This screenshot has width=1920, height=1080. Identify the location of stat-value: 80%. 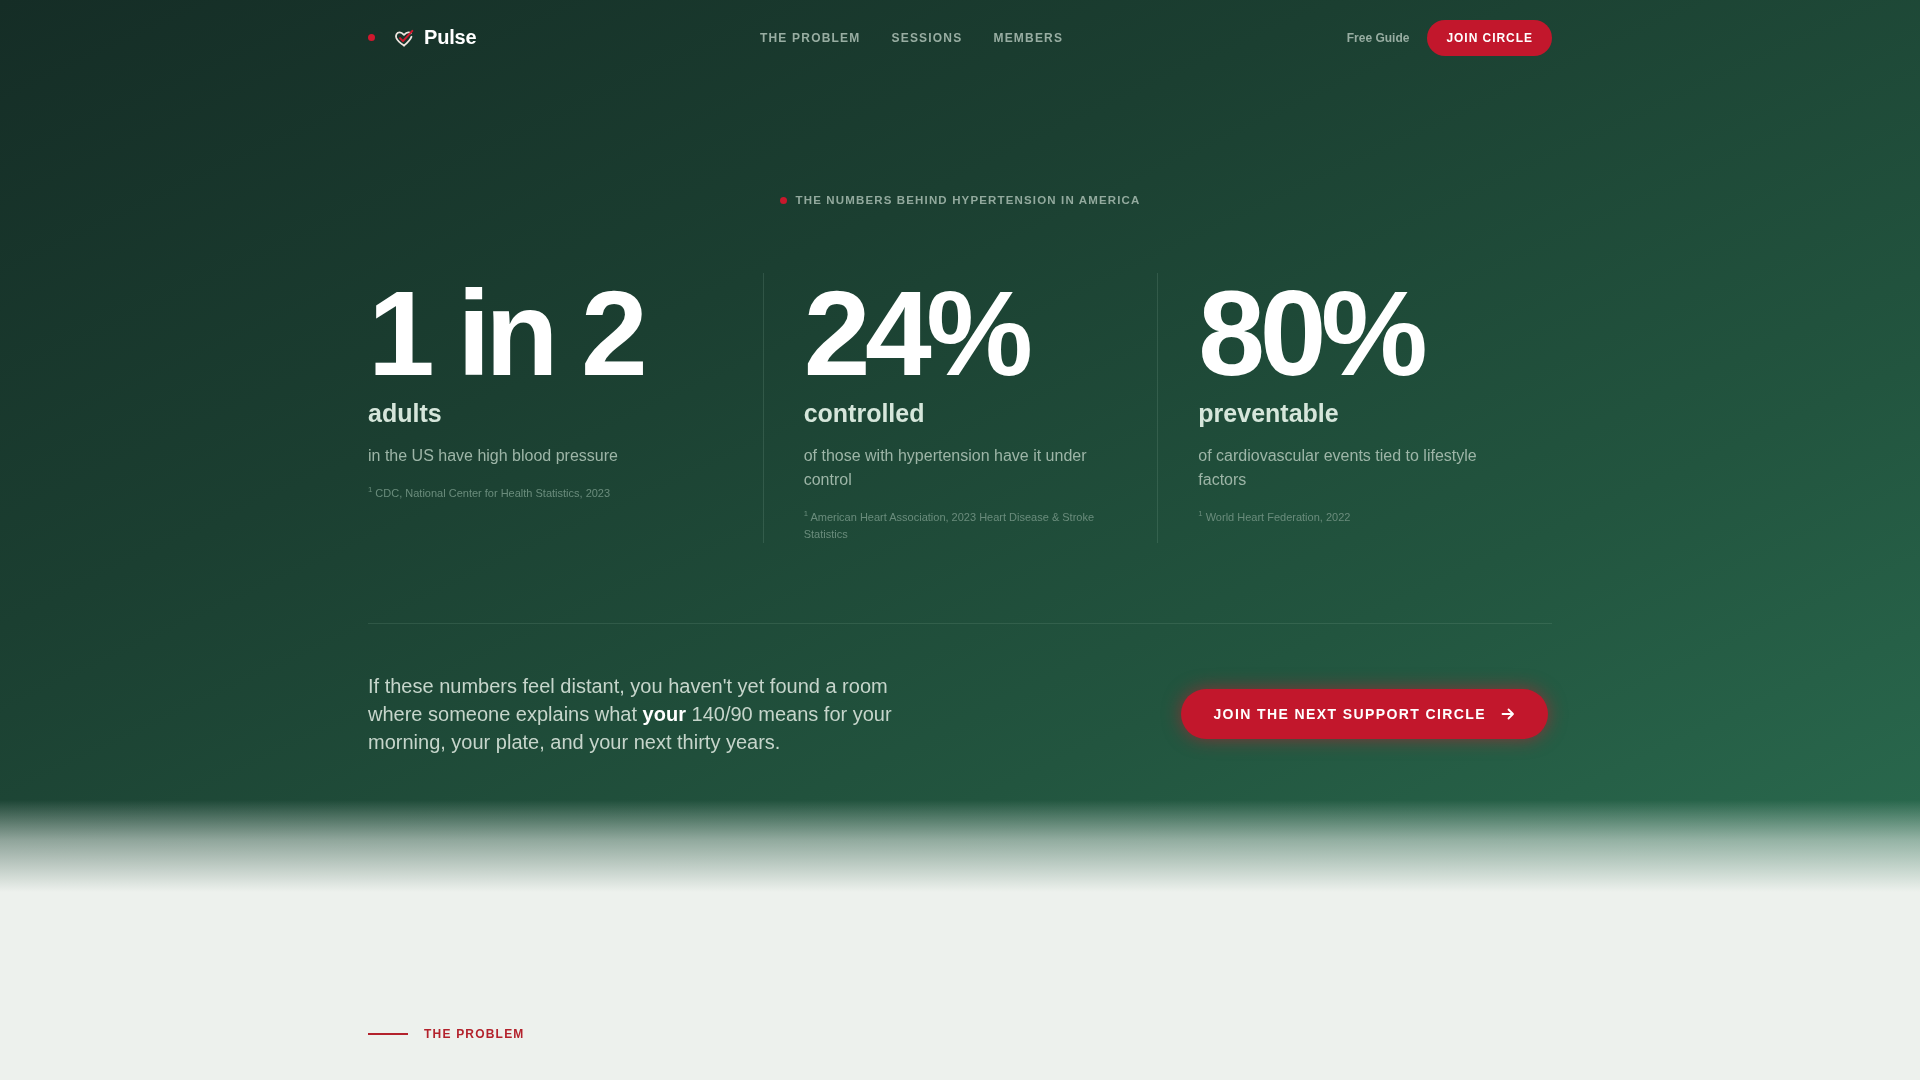
(1311, 333).